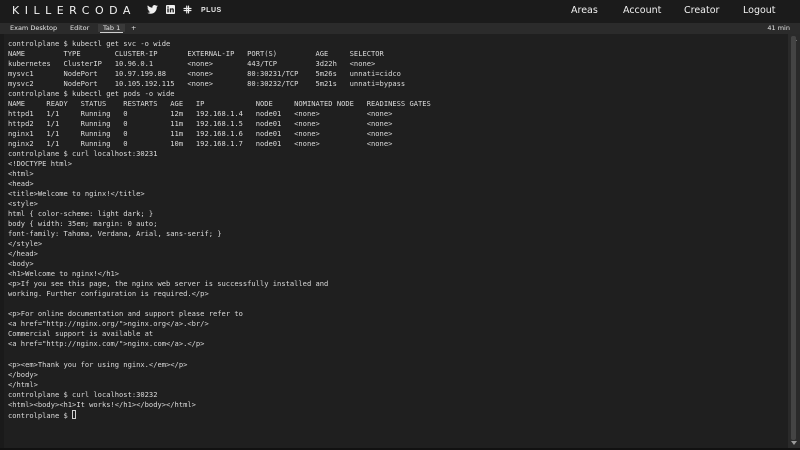 The width and height of the screenshot is (800, 450). What do you see at coordinates (794, 443) in the screenshot?
I see `scroll-down-arrow-icon` at bounding box center [794, 443].